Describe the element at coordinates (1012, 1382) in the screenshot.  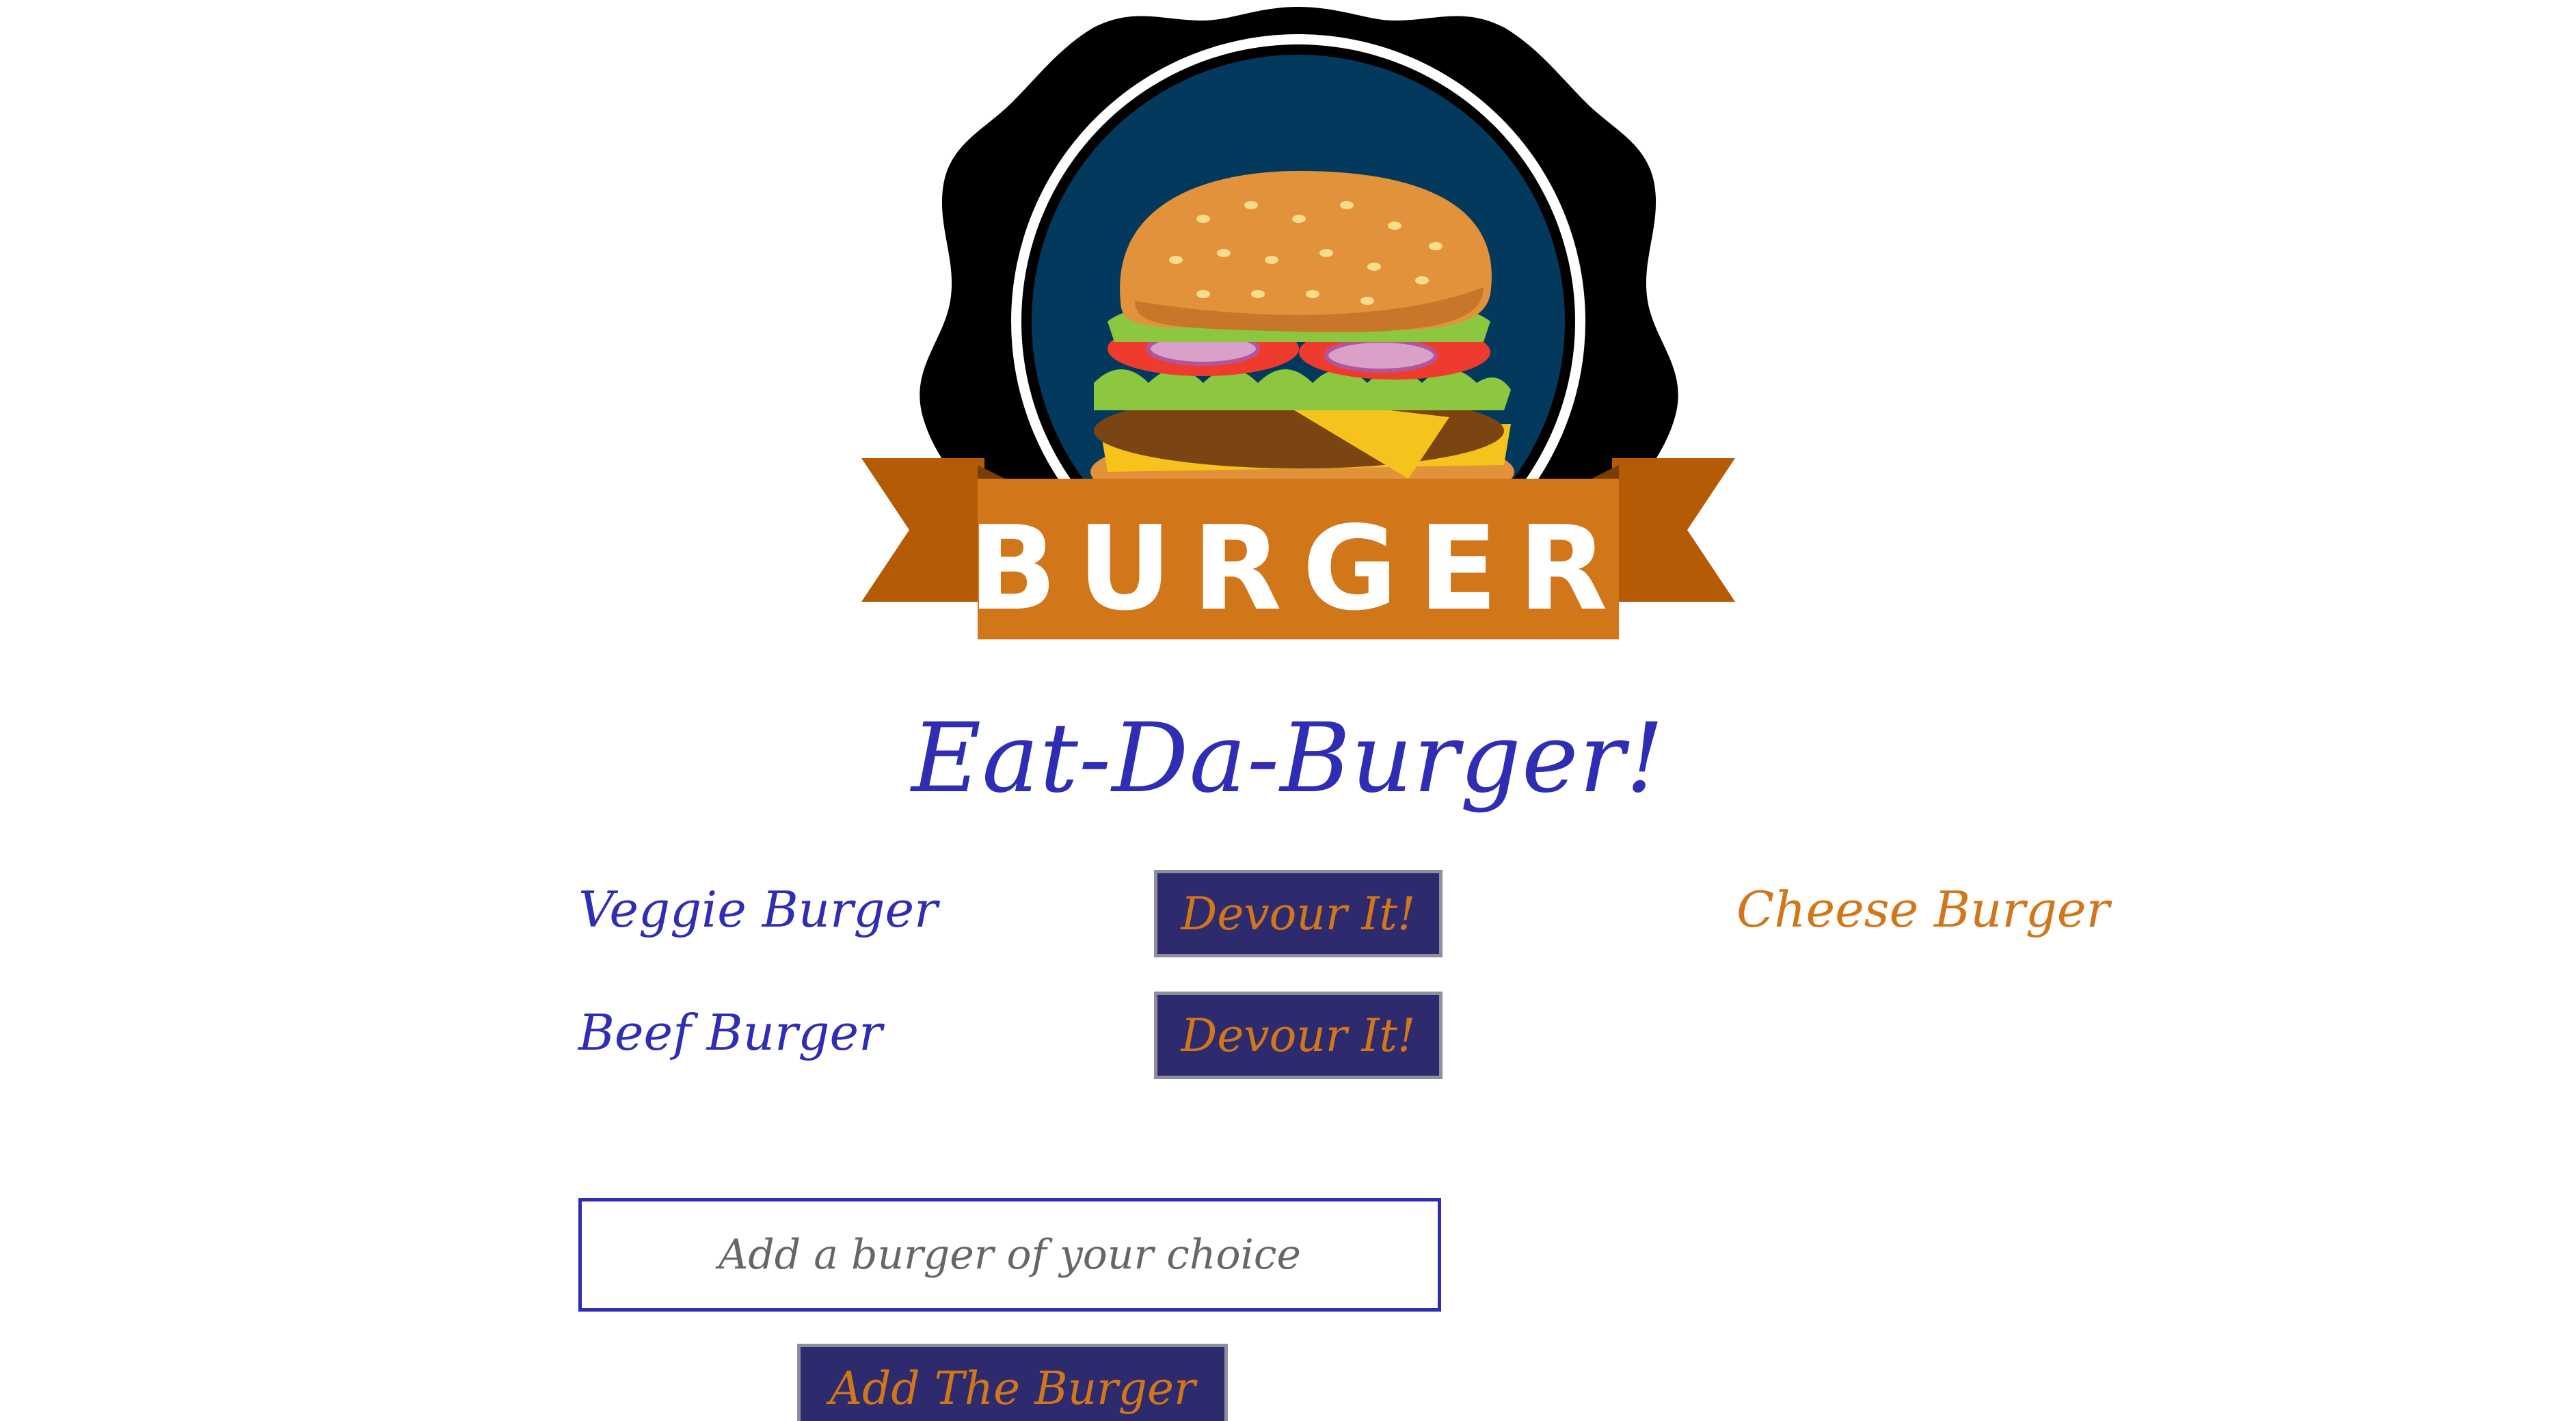
I see `add-burger-button: Add The Burger` at that location.